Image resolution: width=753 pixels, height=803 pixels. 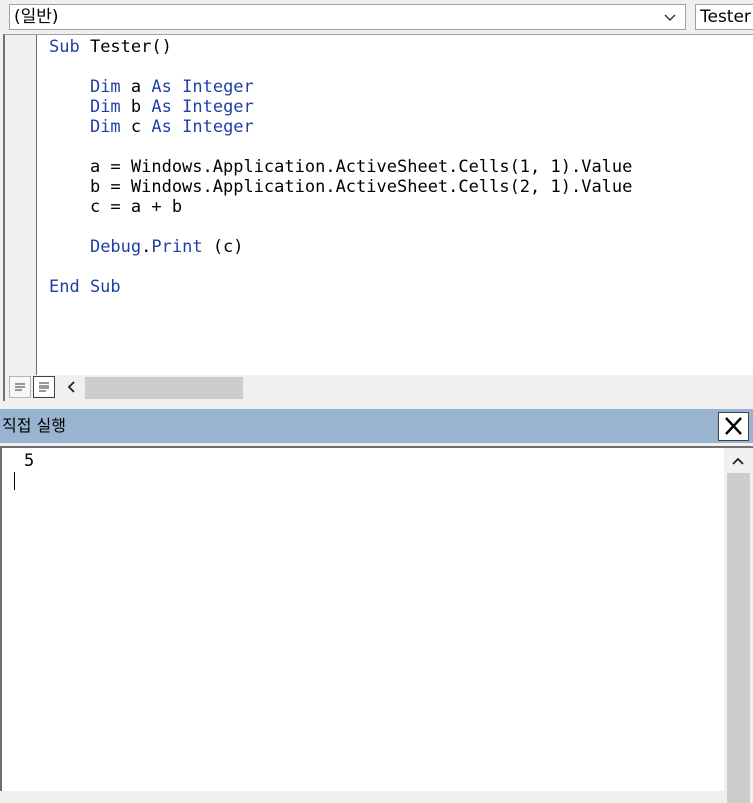 I want to click on procedure-view-button, so click(x=20, y=387).